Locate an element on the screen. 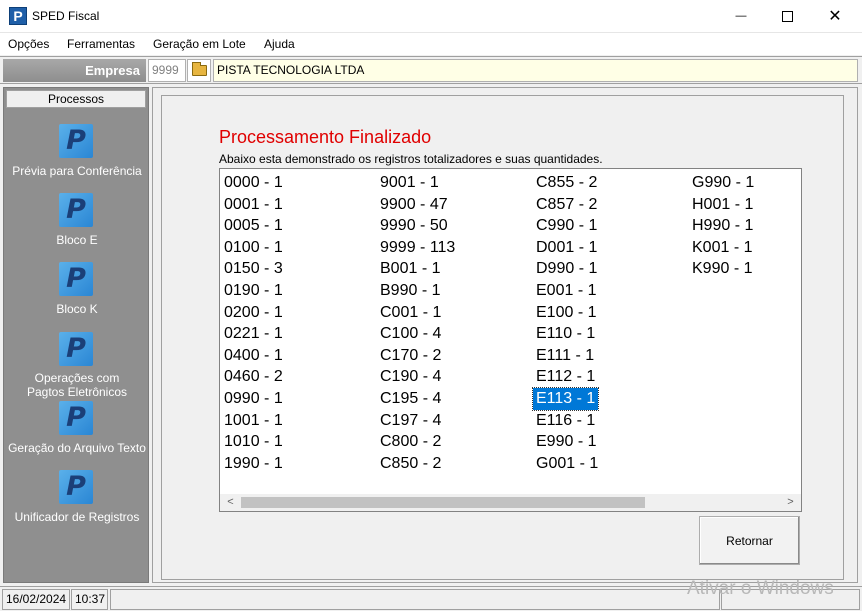  list-item: 9900 - 47 is located at coordinates (417, 205).